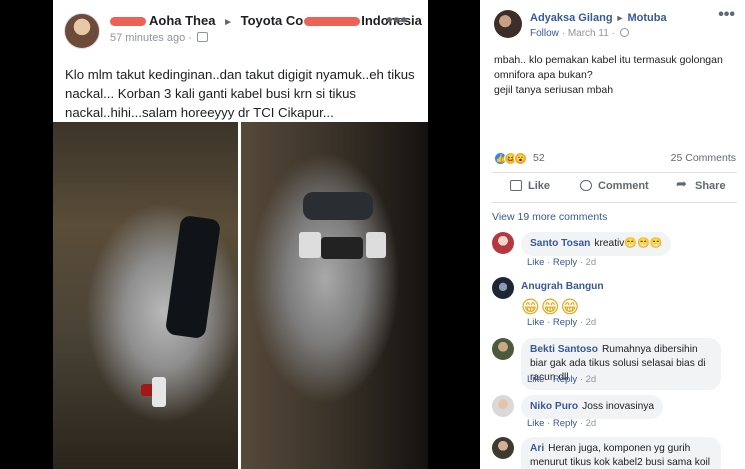 The width and height of the screenshot is (745, 469). What do you see at coordinates (646, 18) in the screenshot?
I see `panel-group-name: Motuba` at bounding box center [646, 18].